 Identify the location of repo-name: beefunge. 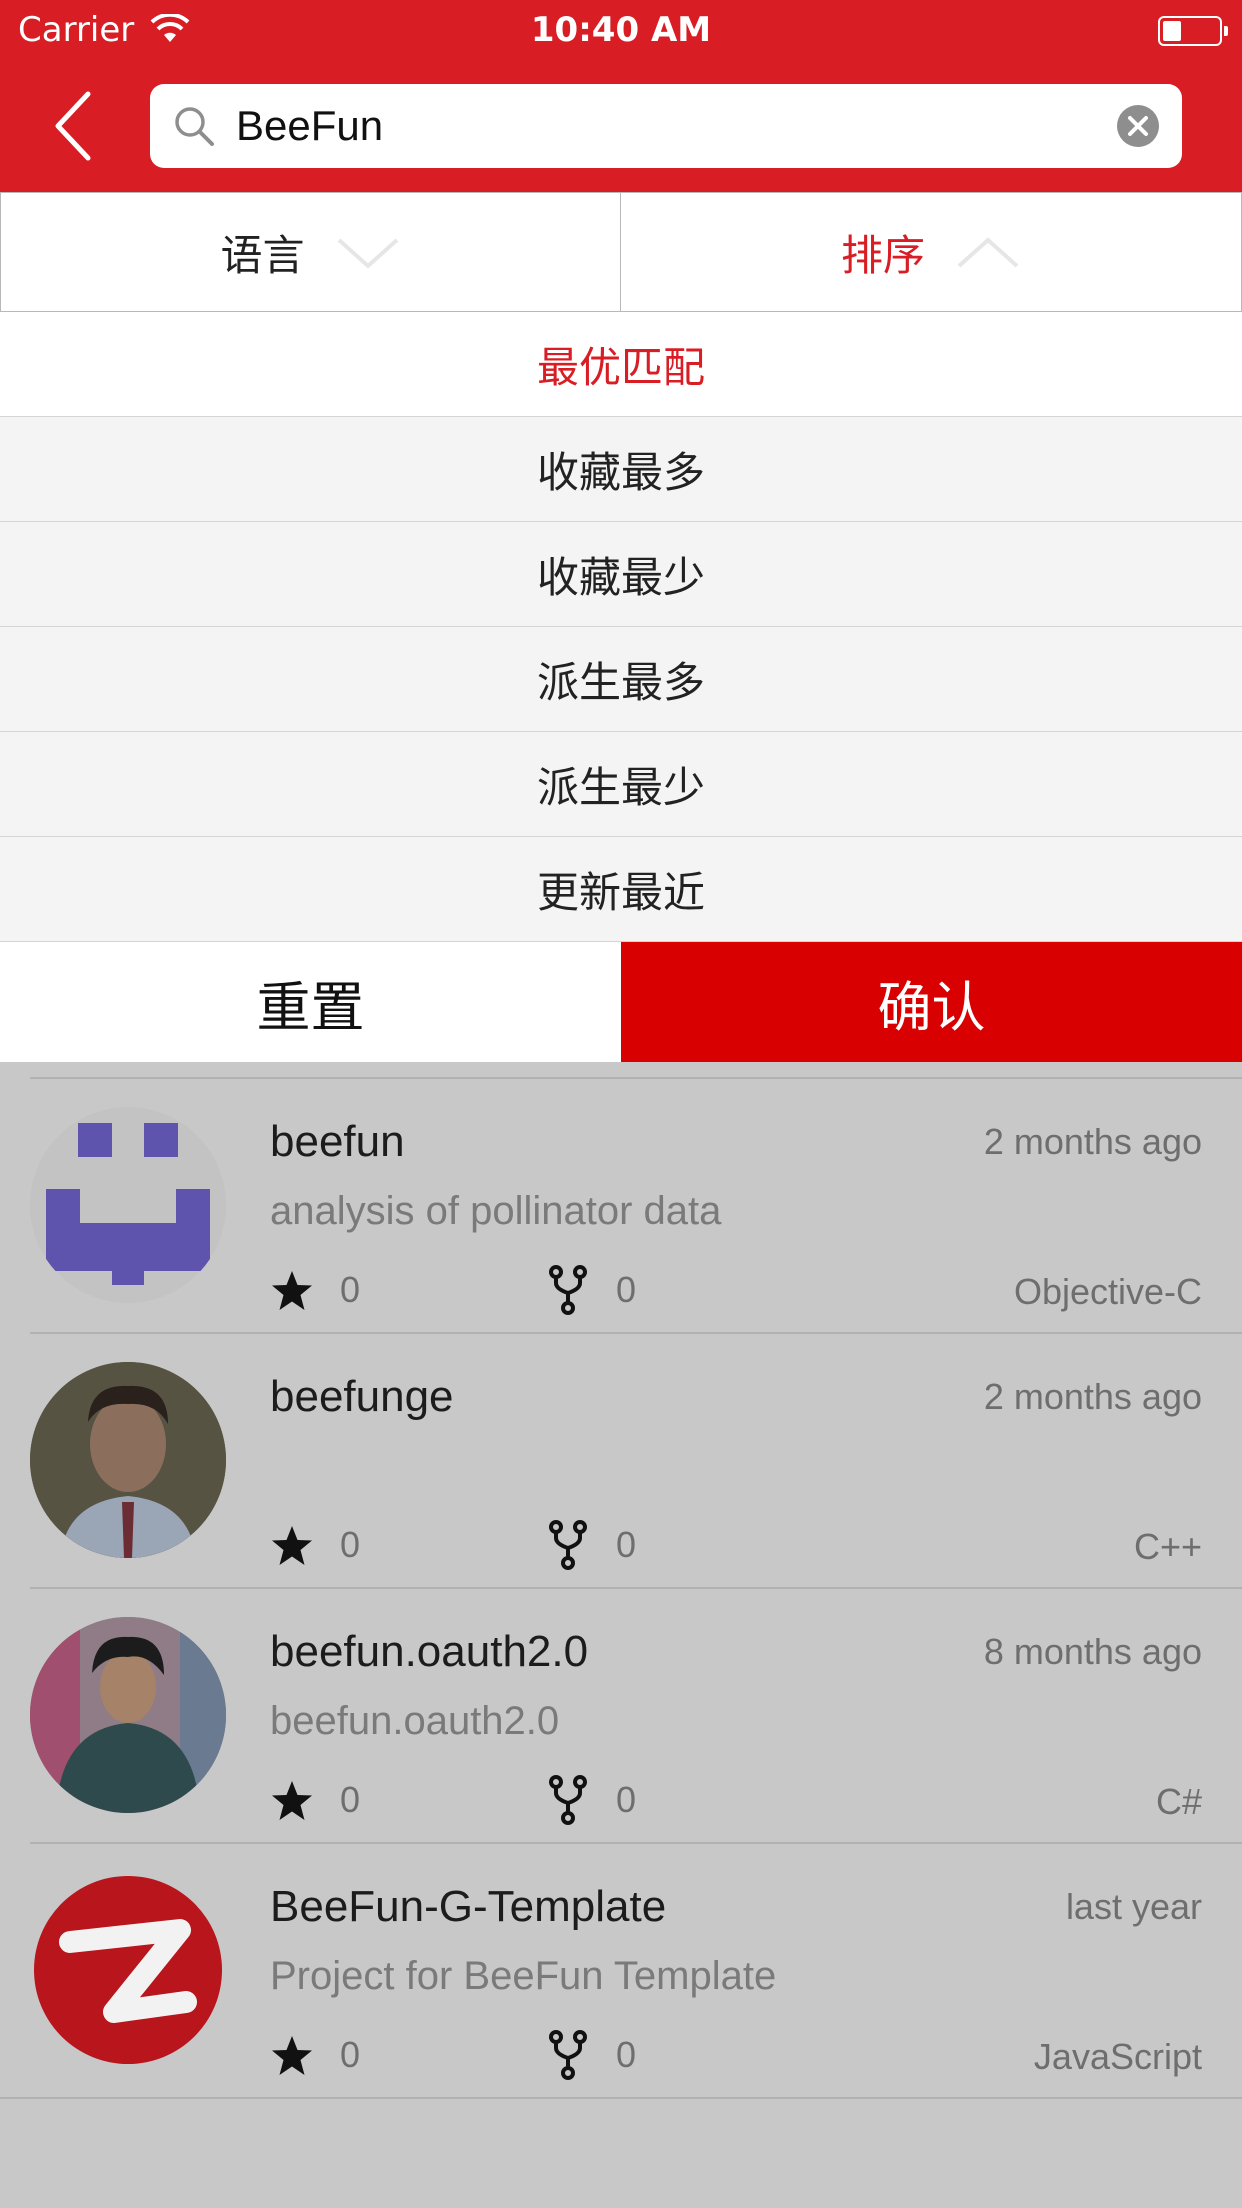
(362, 1396).